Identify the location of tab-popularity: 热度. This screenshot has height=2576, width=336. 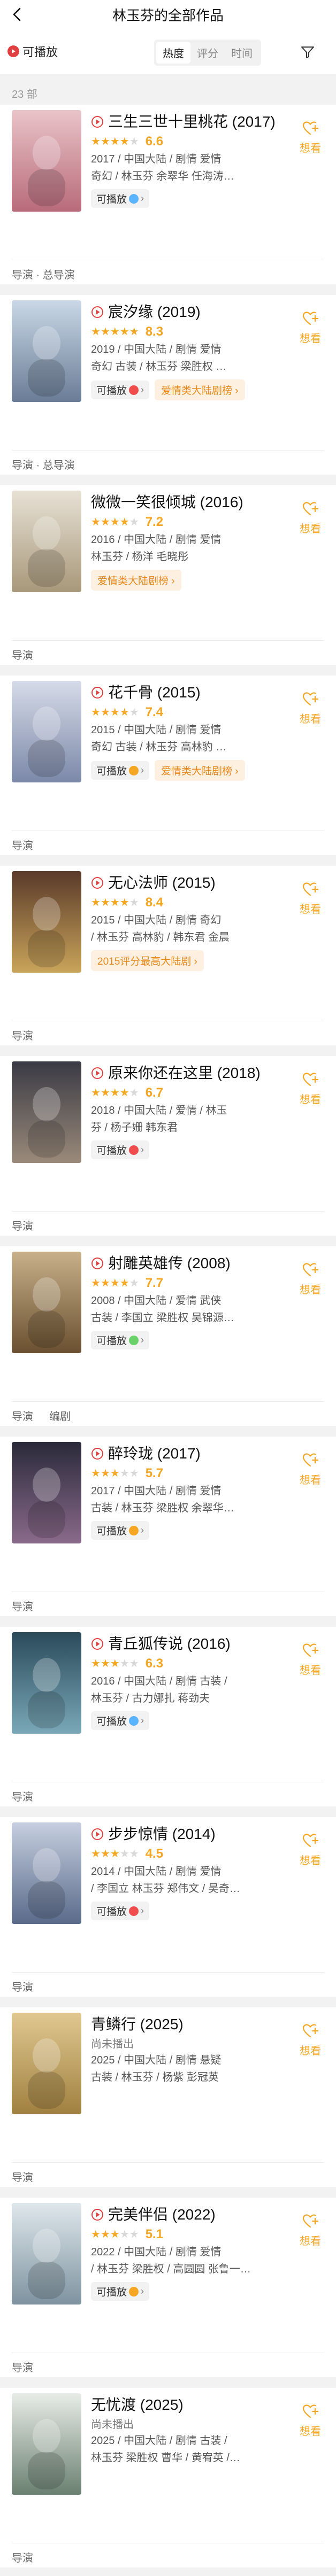
(173, 53).